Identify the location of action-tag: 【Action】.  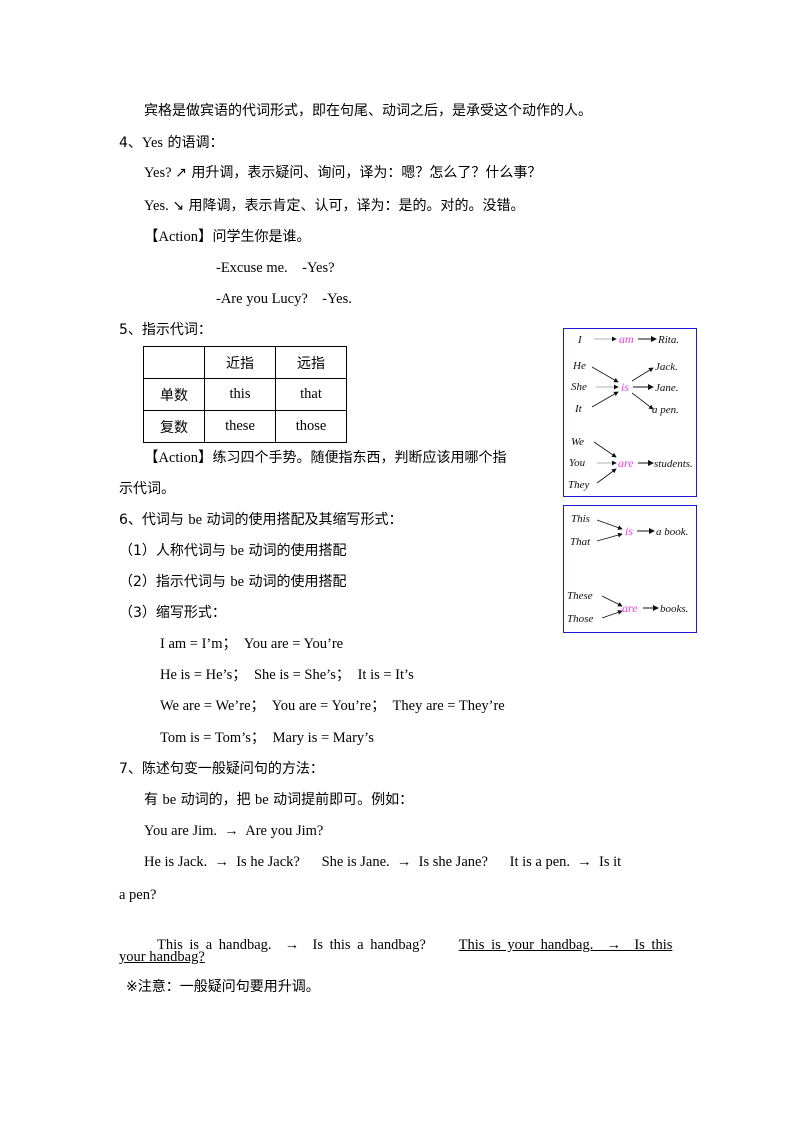
(178, 458).